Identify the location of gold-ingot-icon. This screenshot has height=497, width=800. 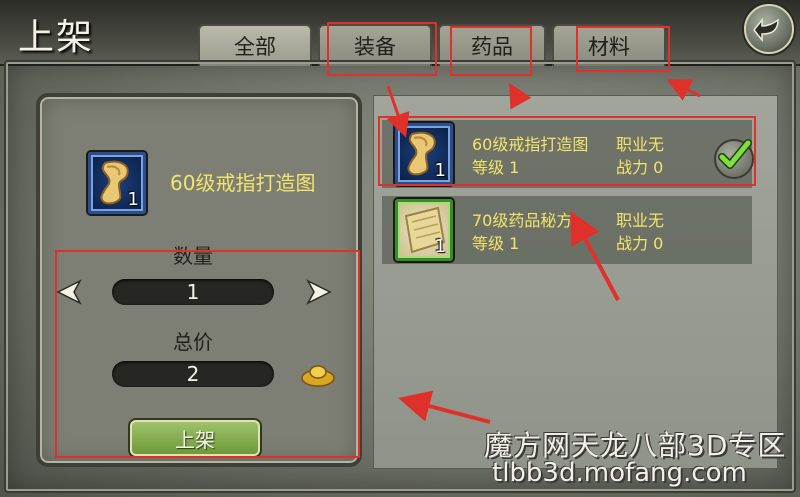
(318, 374).